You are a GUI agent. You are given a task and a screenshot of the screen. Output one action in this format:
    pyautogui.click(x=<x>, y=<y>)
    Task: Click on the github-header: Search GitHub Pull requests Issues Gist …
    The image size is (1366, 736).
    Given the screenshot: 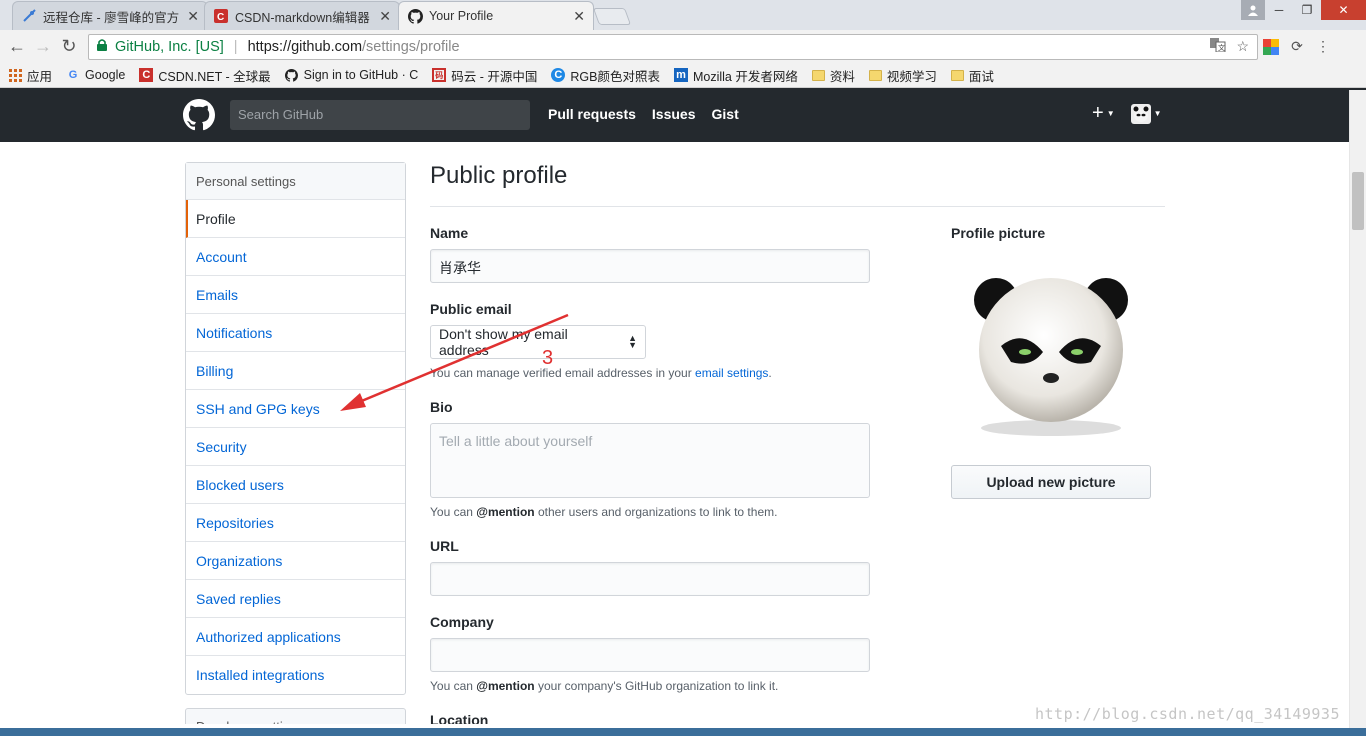 What is the action you would take?
    pyautogui.click(x=683, y=115)
    